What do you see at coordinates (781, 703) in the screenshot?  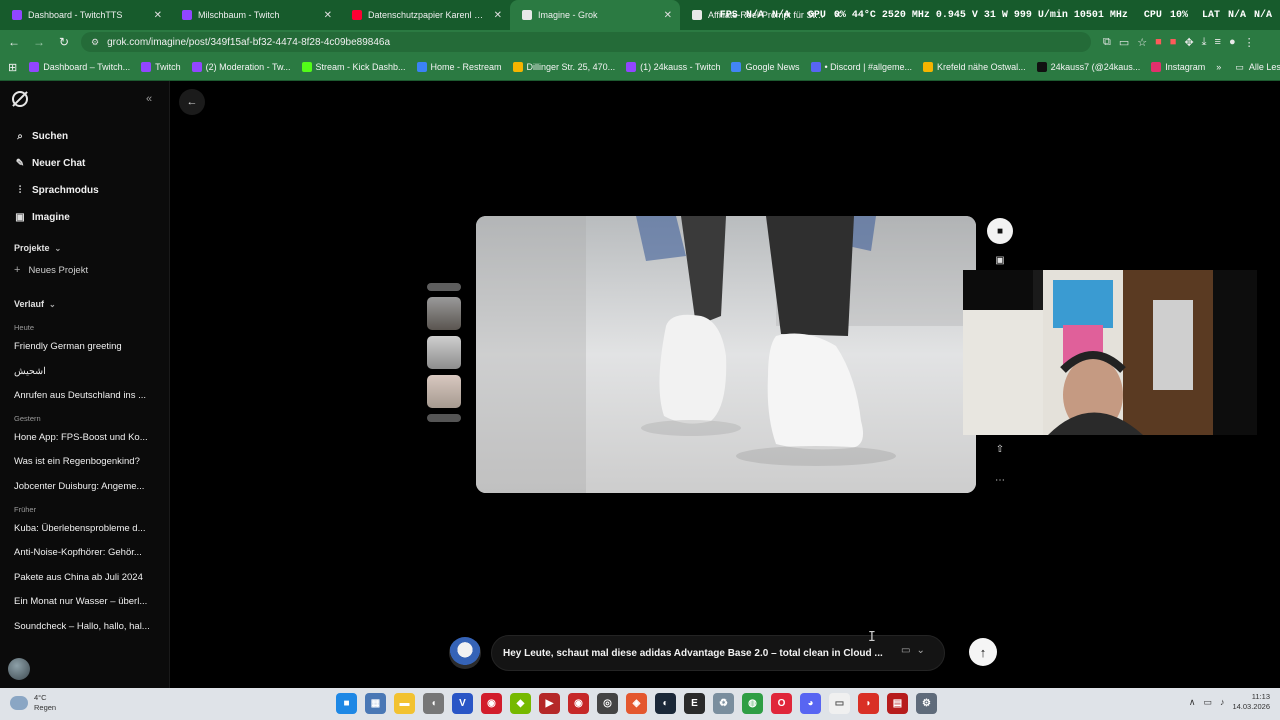 I see `opera-icon: O` at bounding box center [781, 703].